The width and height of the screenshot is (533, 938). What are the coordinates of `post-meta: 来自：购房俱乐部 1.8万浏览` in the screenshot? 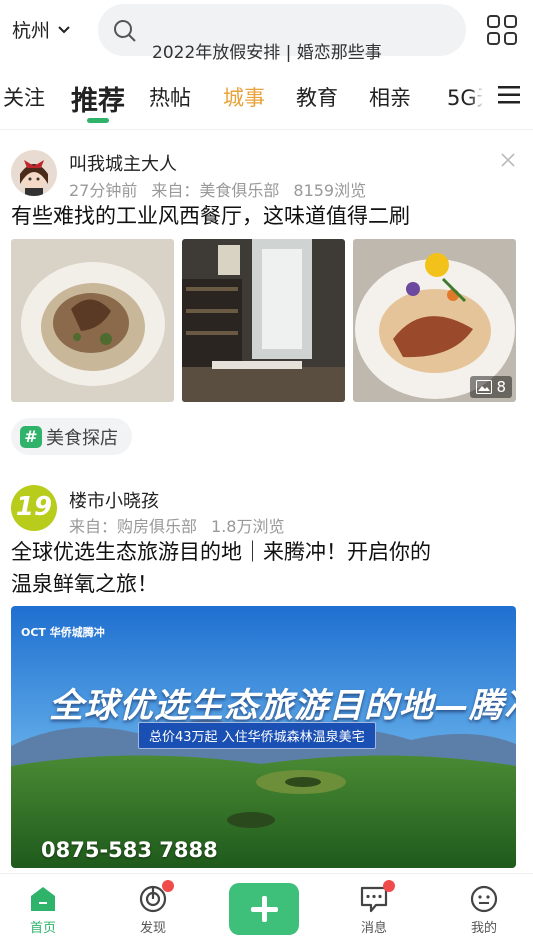 It's located at (183, 525).